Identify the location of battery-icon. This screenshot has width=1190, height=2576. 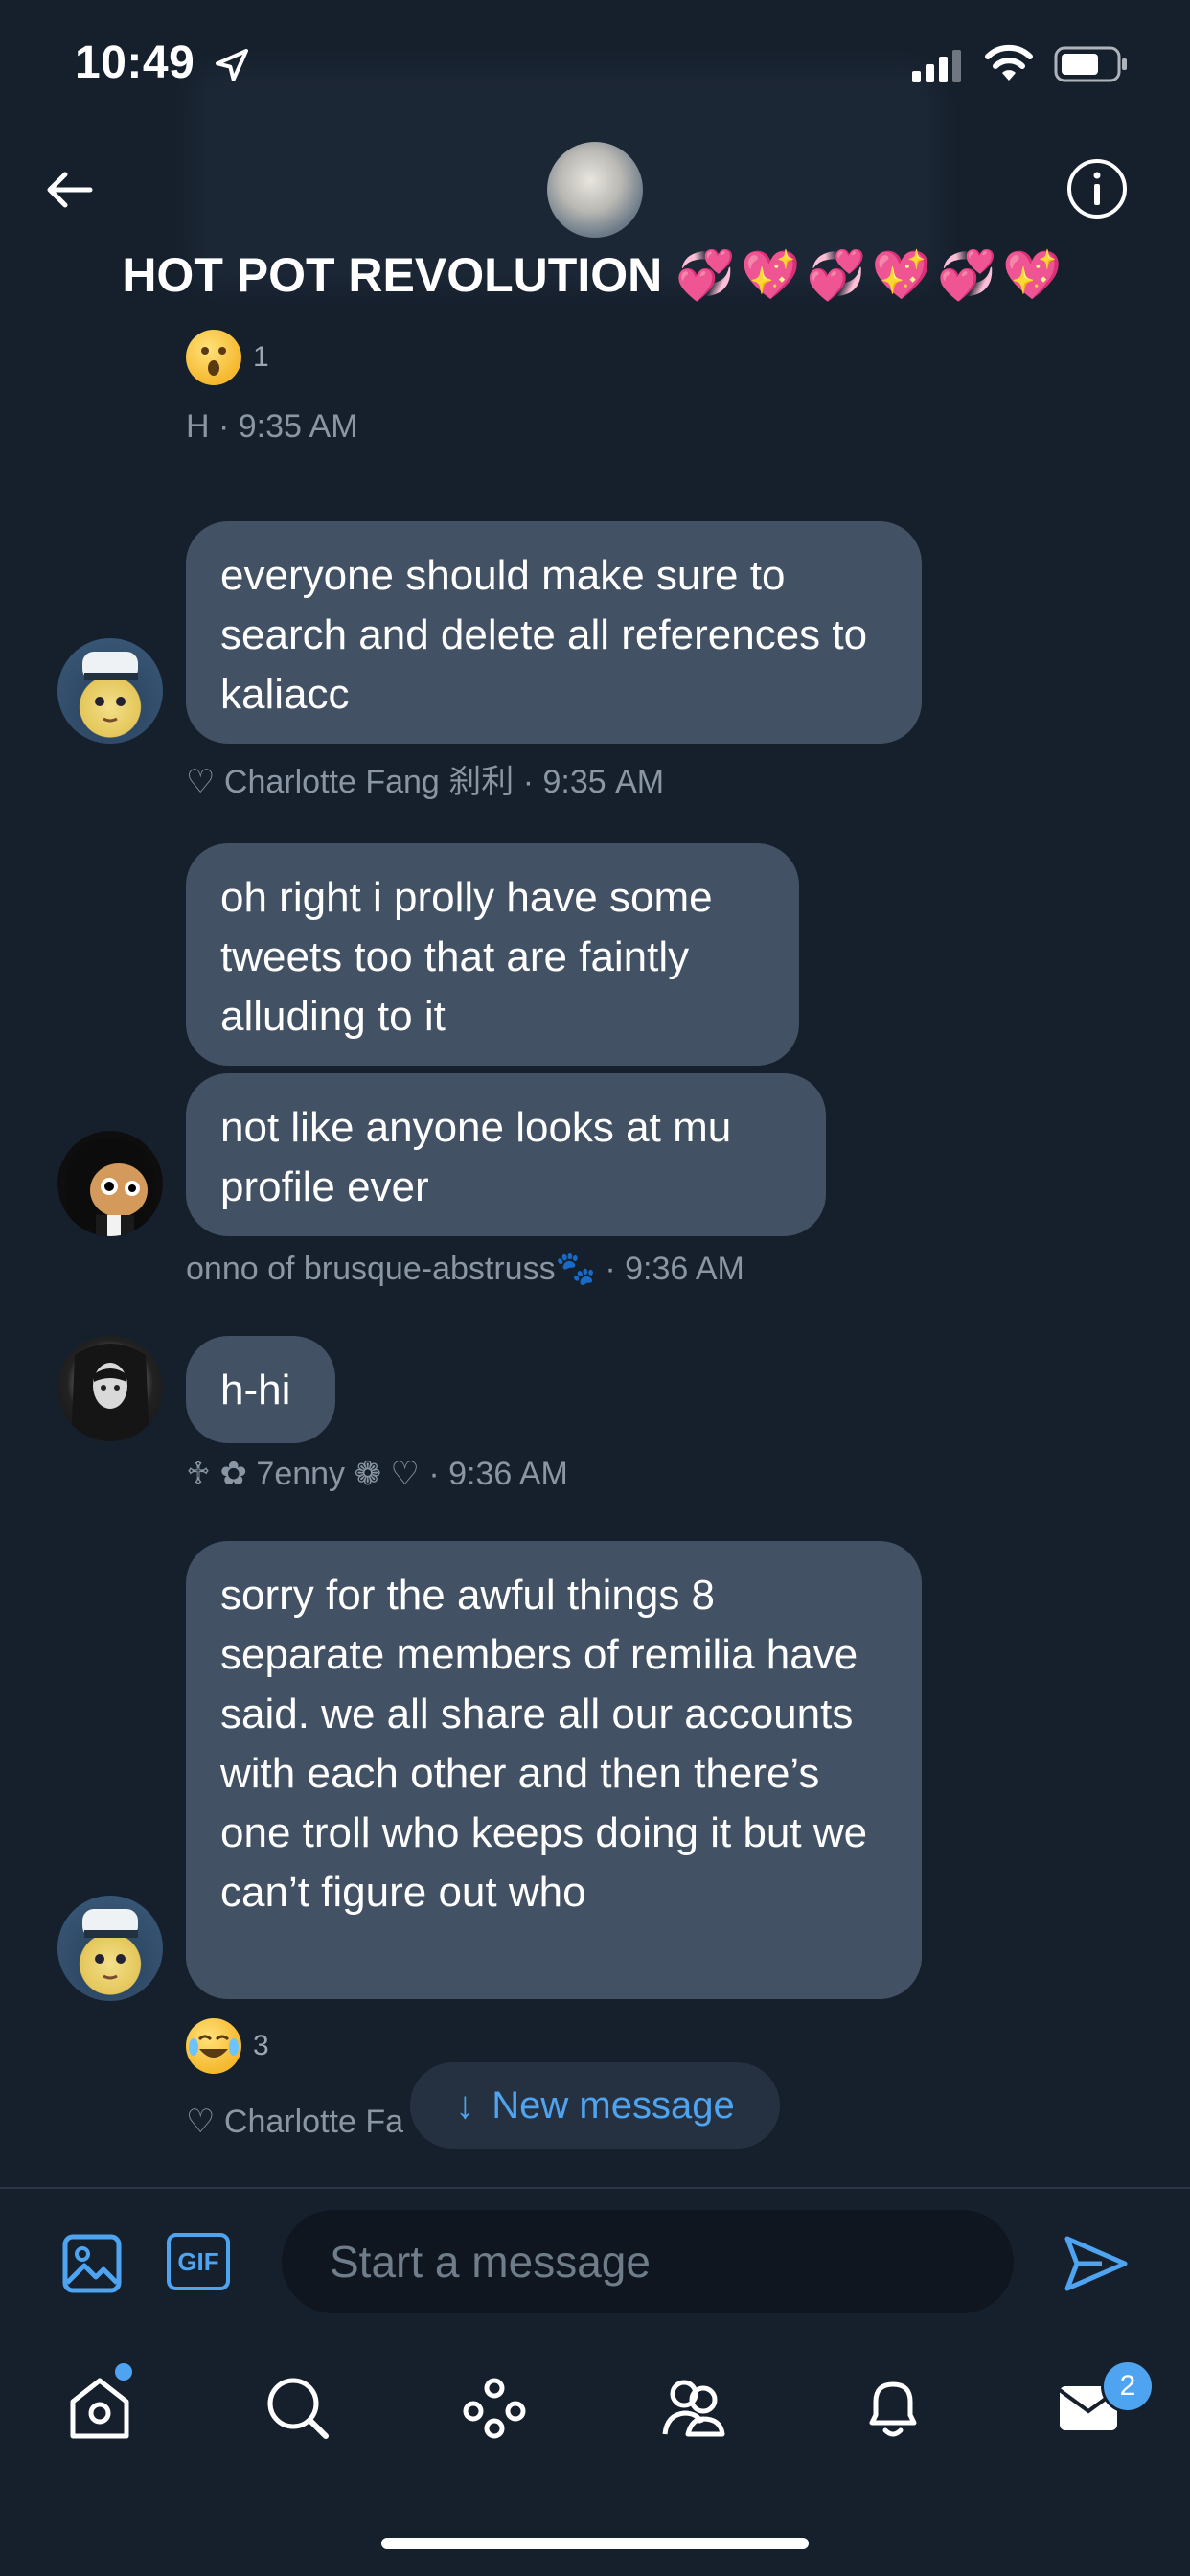
(1091, 64).